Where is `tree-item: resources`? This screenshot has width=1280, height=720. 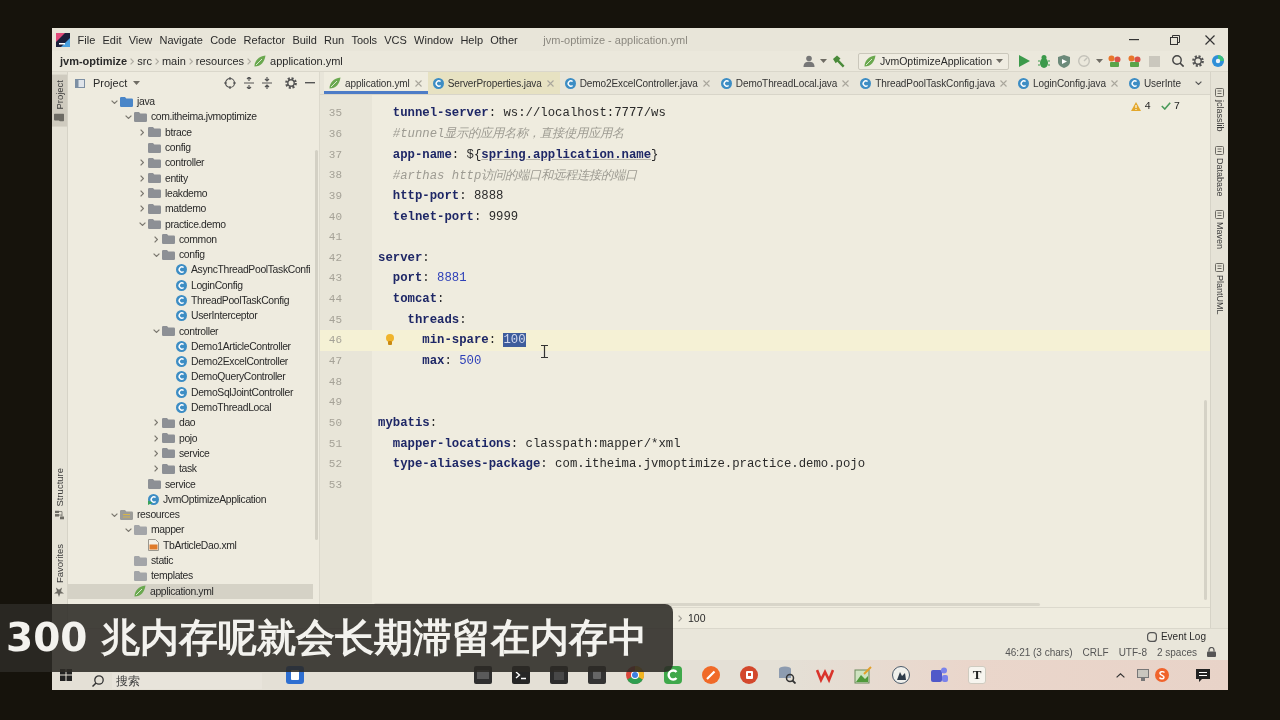 tree-item: resources is located at coordinates (190, 515).